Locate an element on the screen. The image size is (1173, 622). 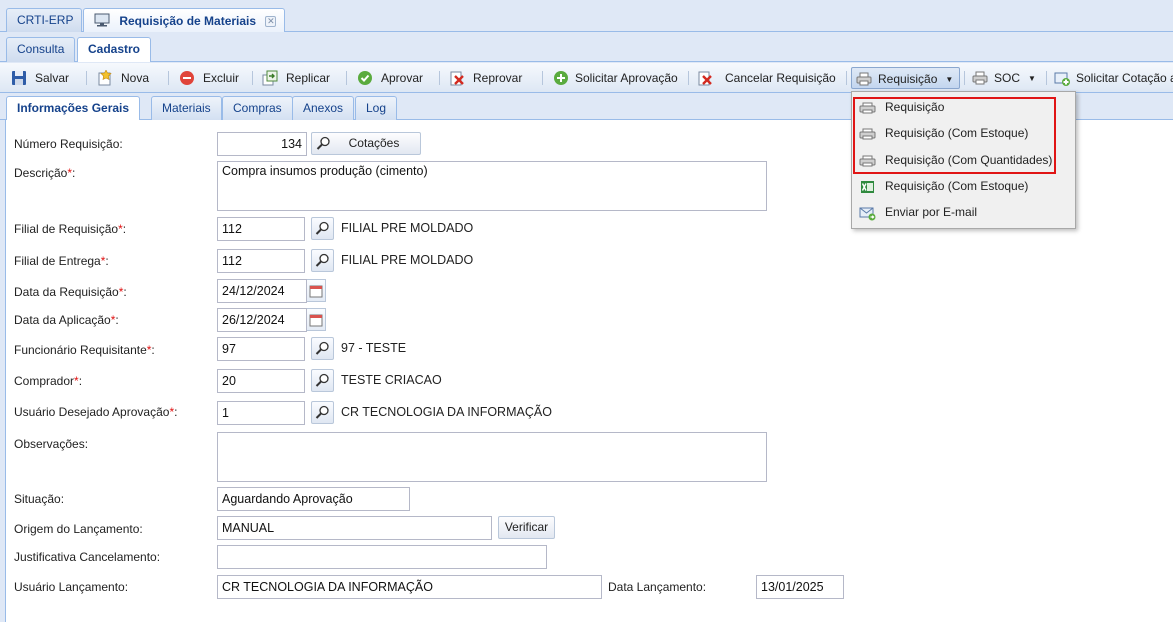
approve-button: Aprovar is located at coordinates (390, 78).